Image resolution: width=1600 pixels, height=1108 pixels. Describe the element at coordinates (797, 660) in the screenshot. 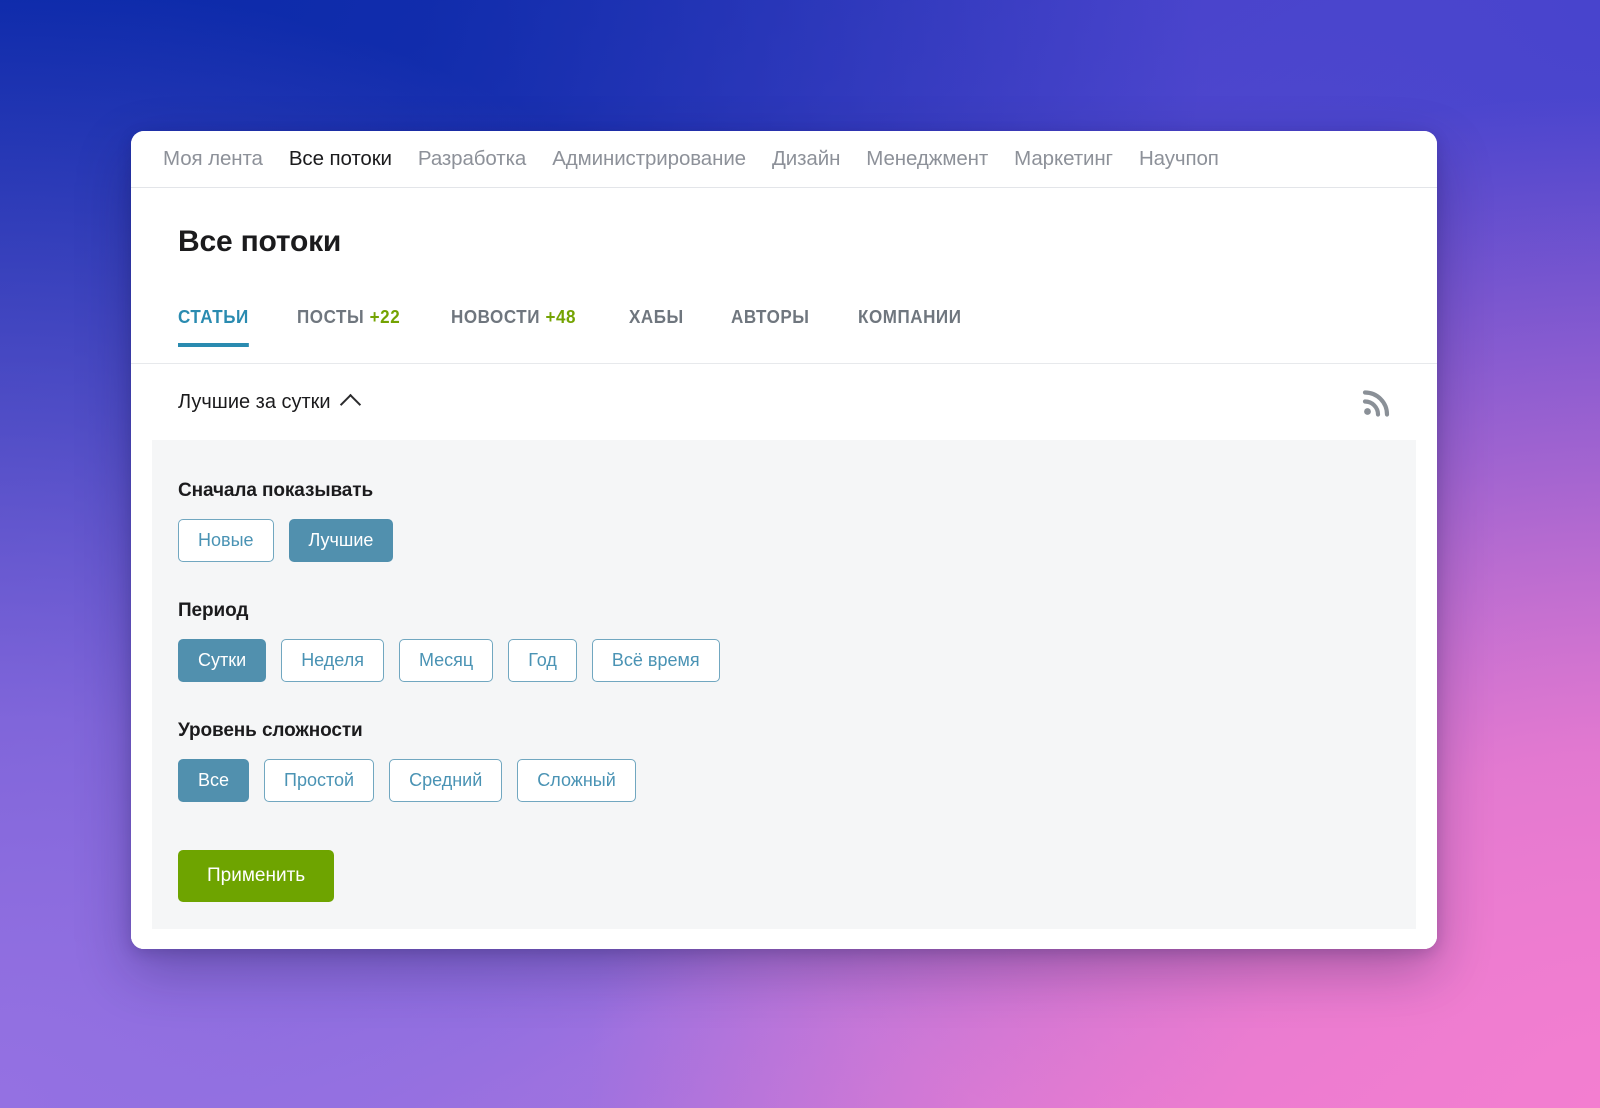

I see `filter-group-period: Сутки Неделя Месяц Год Всё время` at that location.